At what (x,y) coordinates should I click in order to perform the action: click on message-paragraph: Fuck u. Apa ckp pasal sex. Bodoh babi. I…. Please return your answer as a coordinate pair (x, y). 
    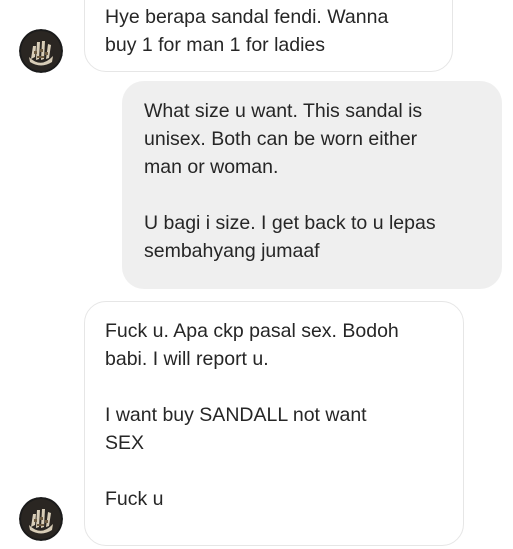
    Looking at the image, I should click on (284, 345).